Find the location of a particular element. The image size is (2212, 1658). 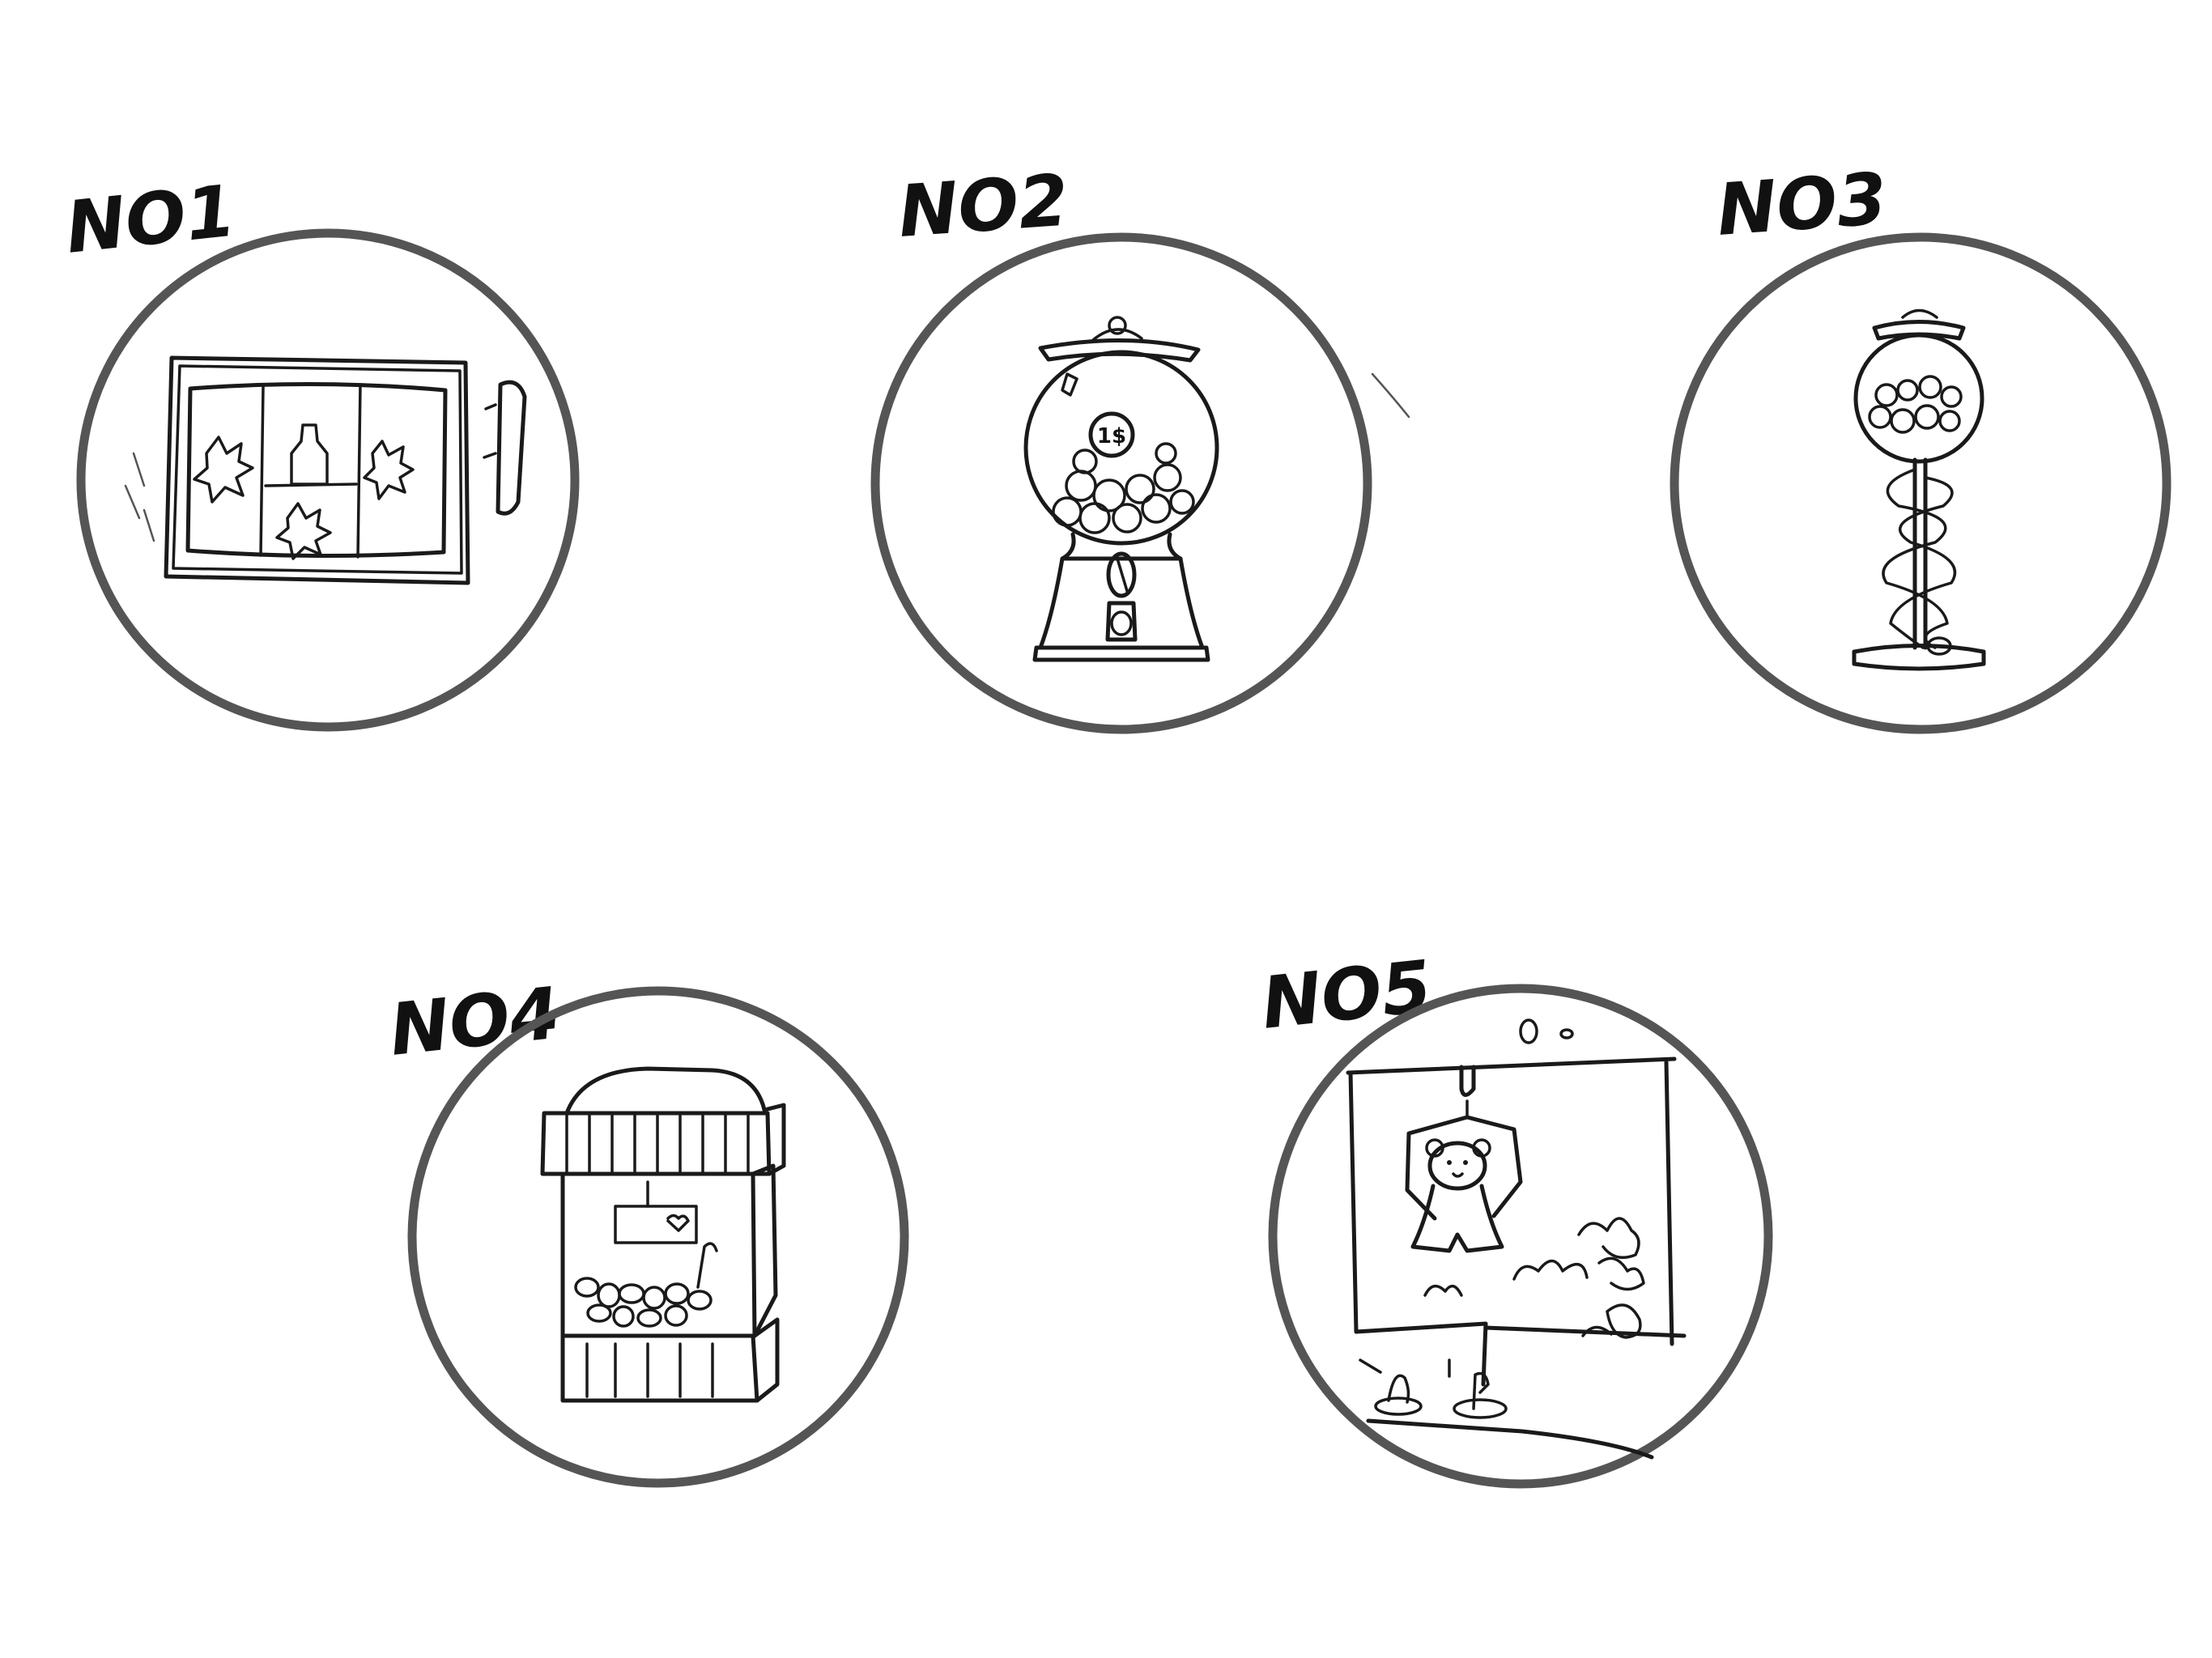

slot-machine-drawing is located at coordinates (326, 470).